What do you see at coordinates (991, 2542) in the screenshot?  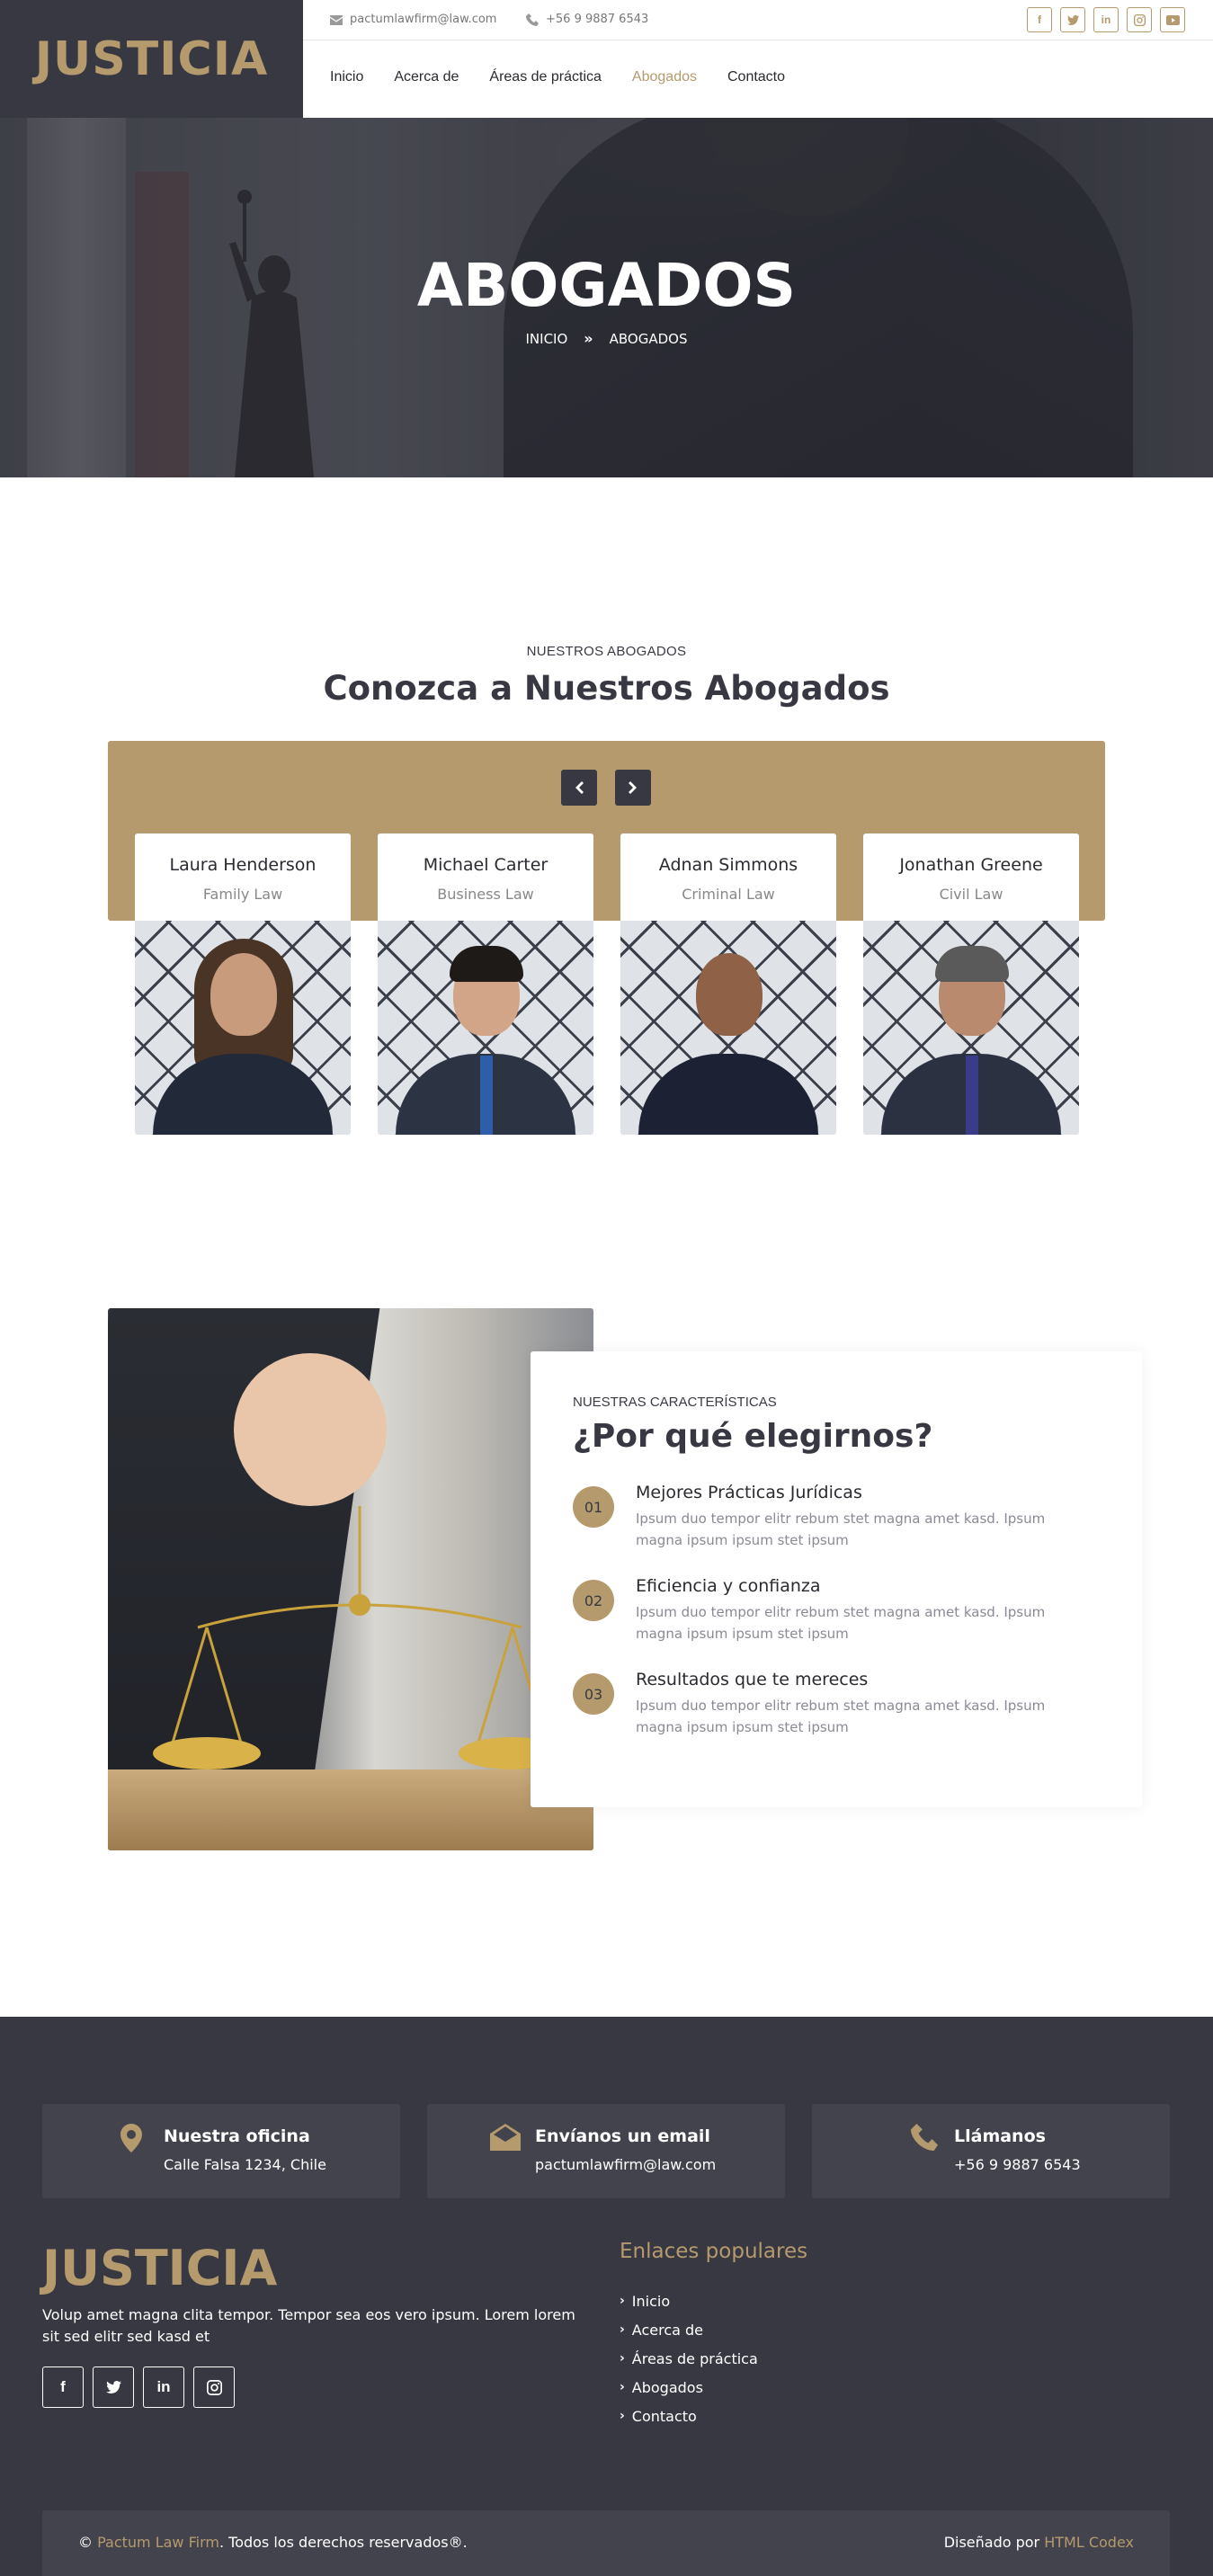 I see `designed-by-prefix: Diseñado por` at bounding box center [991, 2542].